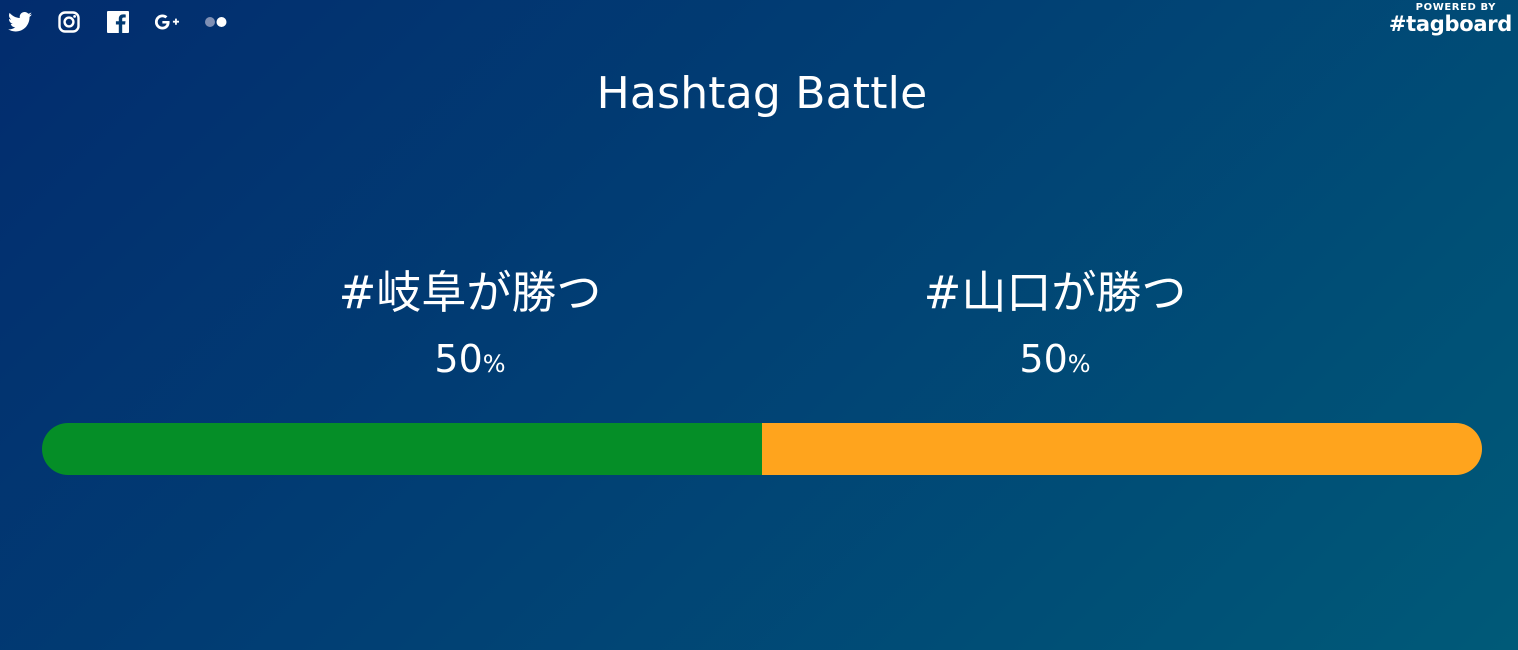 This screenshot has width=1518, height=650. Describe the element at coordinates (1122, 449) in the screenshot. I see `battle-bar-right-segment` at that location.